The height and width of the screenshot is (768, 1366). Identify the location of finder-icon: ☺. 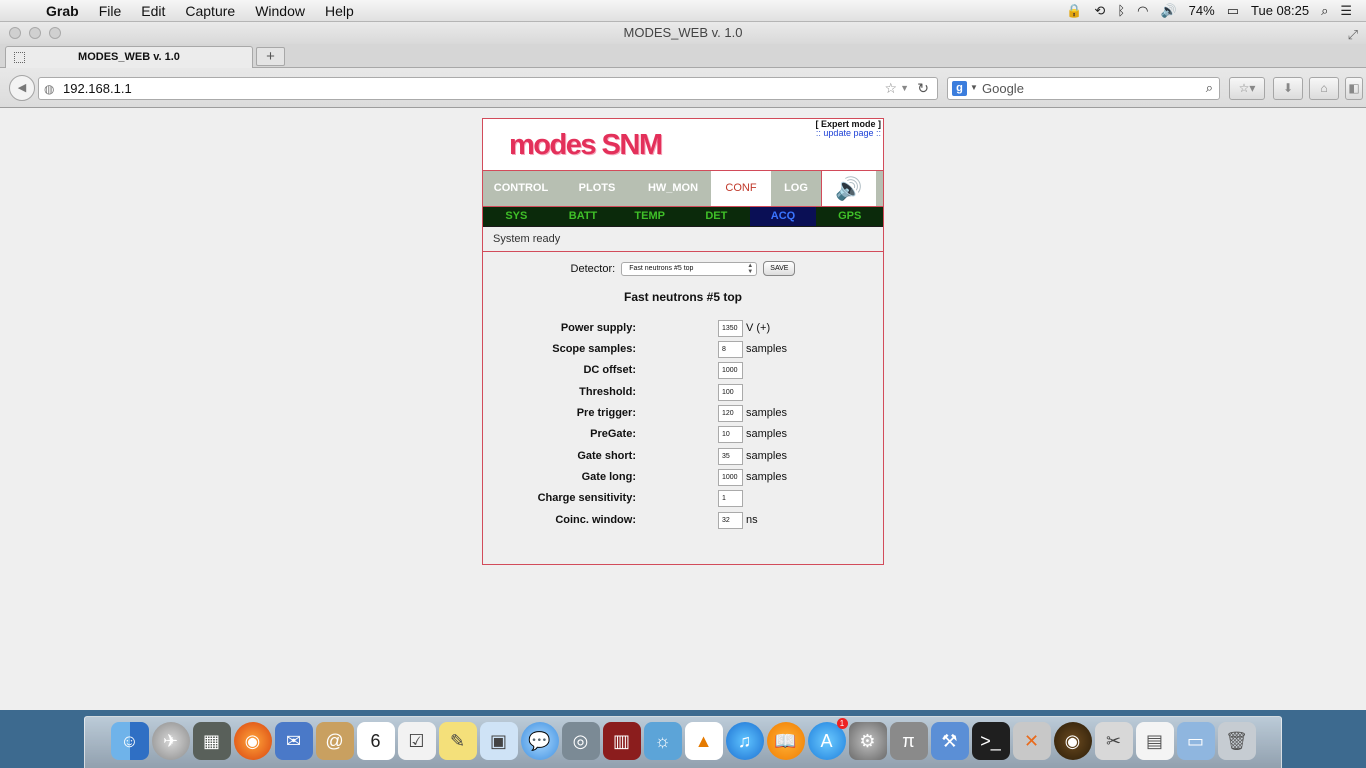
(129, 741).